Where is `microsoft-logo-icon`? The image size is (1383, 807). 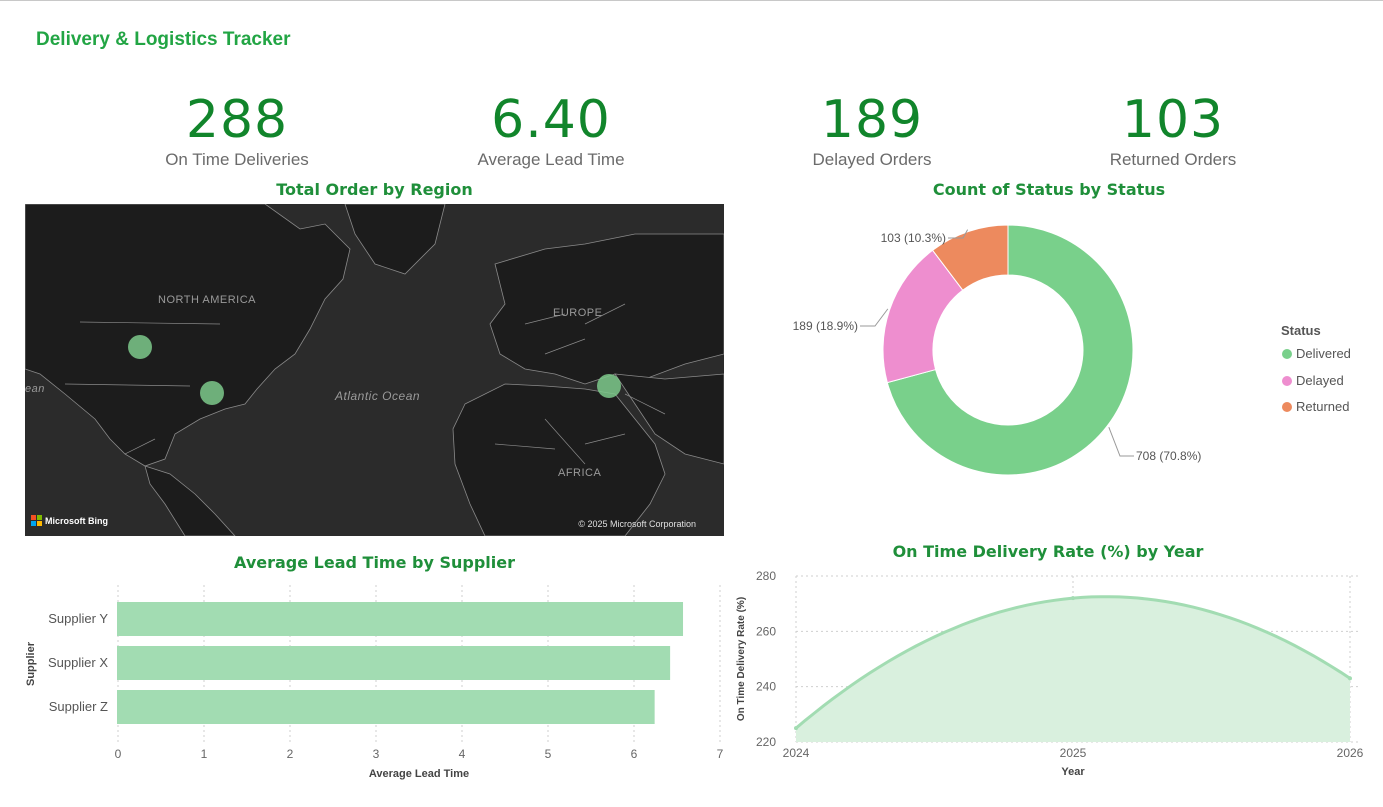
microsoft-logo-icon is located at coordinates (36, 520).